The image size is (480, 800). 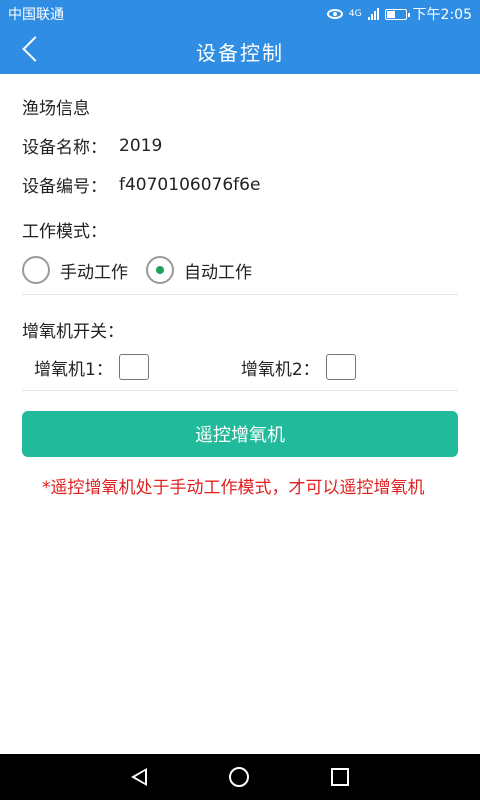 What do you see at coordinates (36, 270) in the screenshot?
I see `radio-unchecked-icon` at bounding box center [36, 270].